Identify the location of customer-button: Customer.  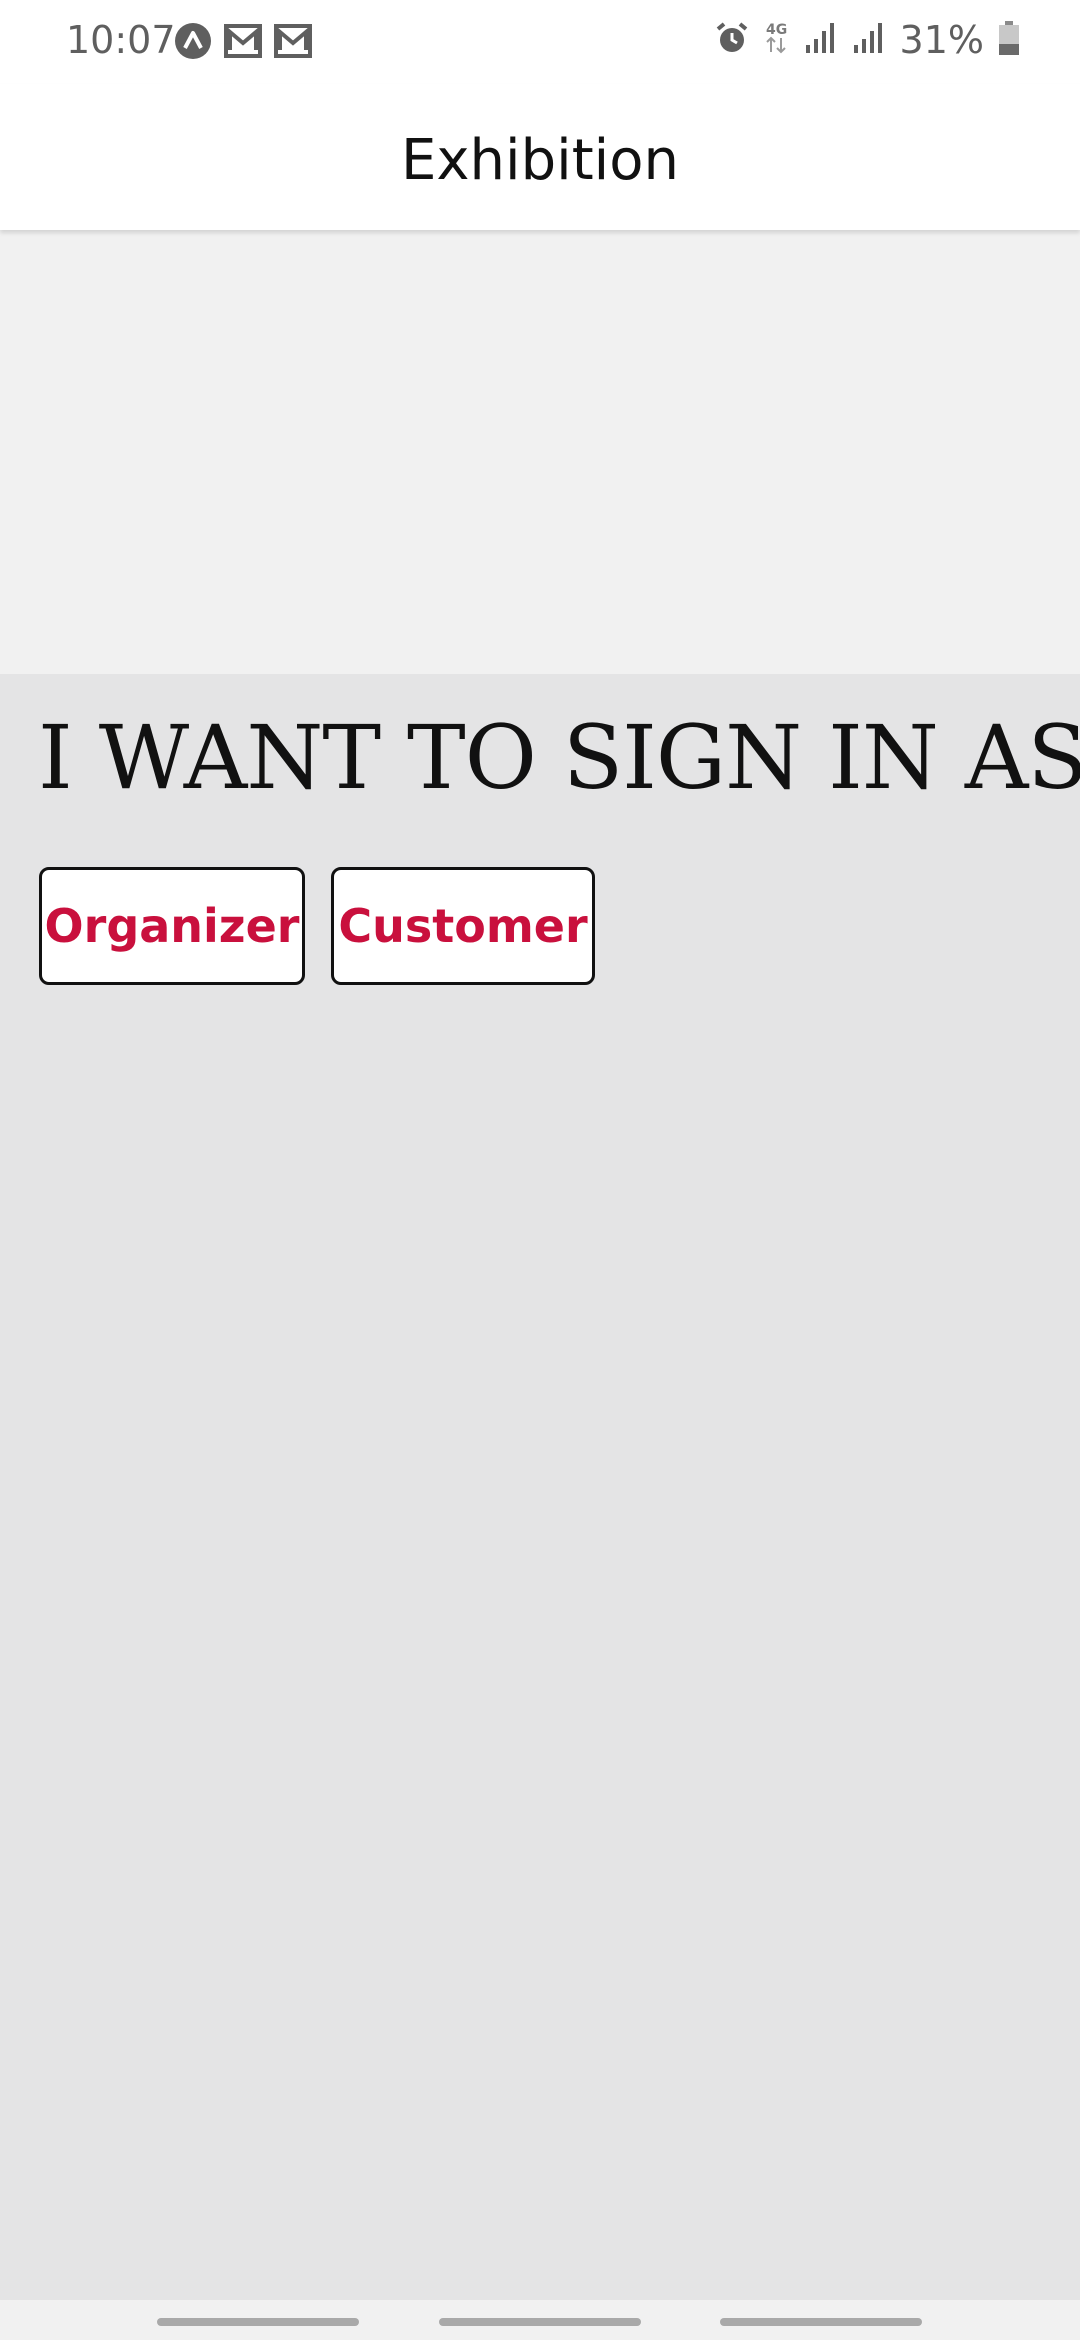
(463, 926).